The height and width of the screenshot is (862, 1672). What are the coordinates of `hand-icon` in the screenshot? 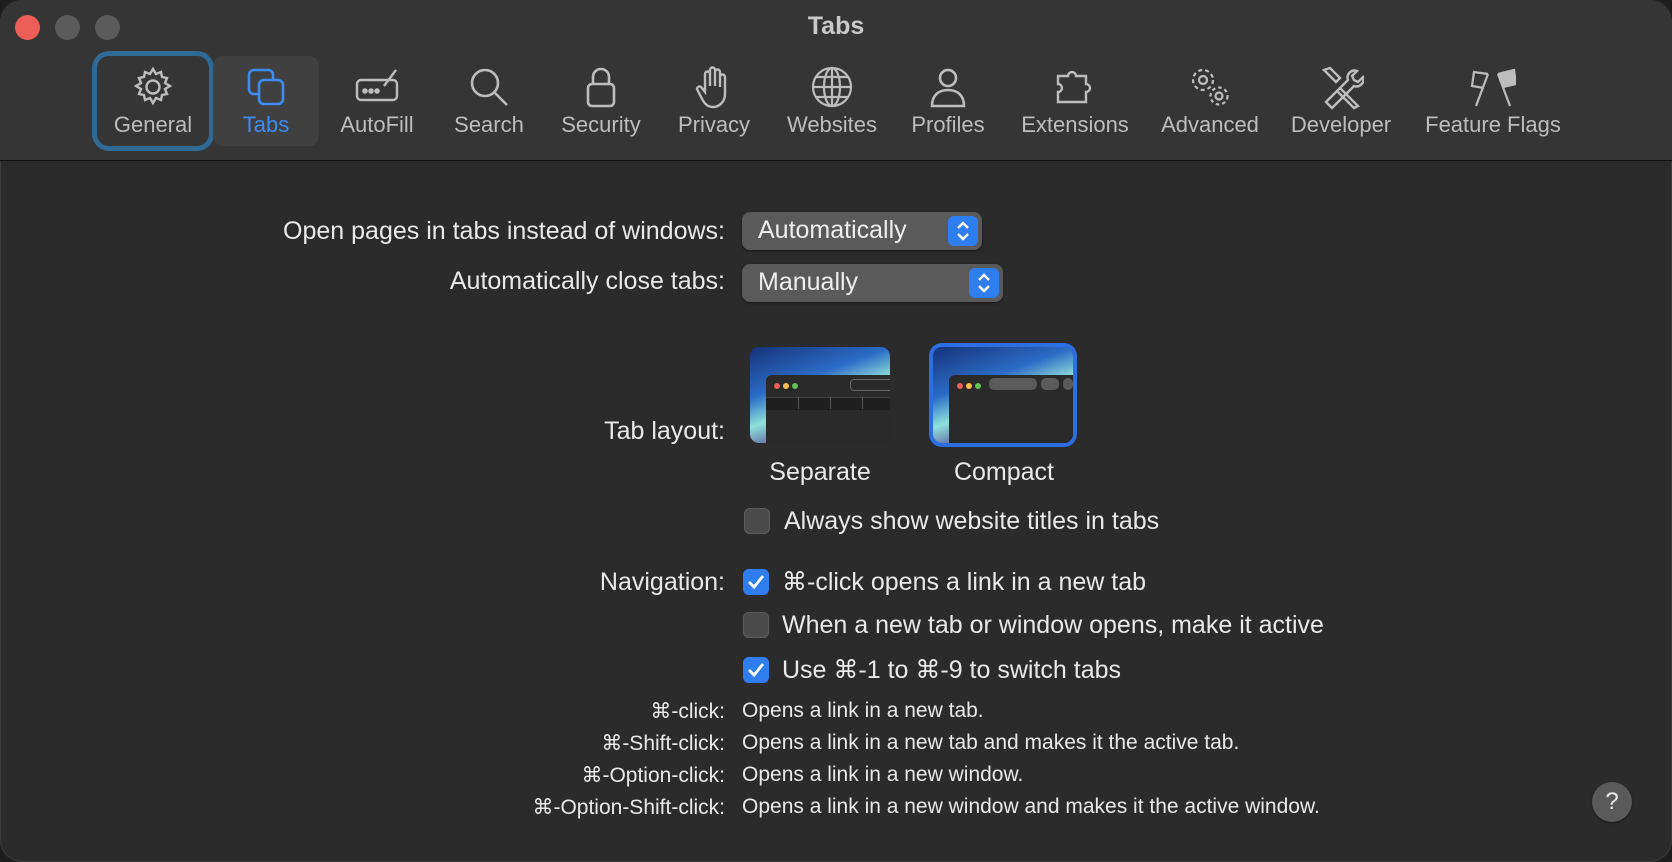 It's located at (711, 87).